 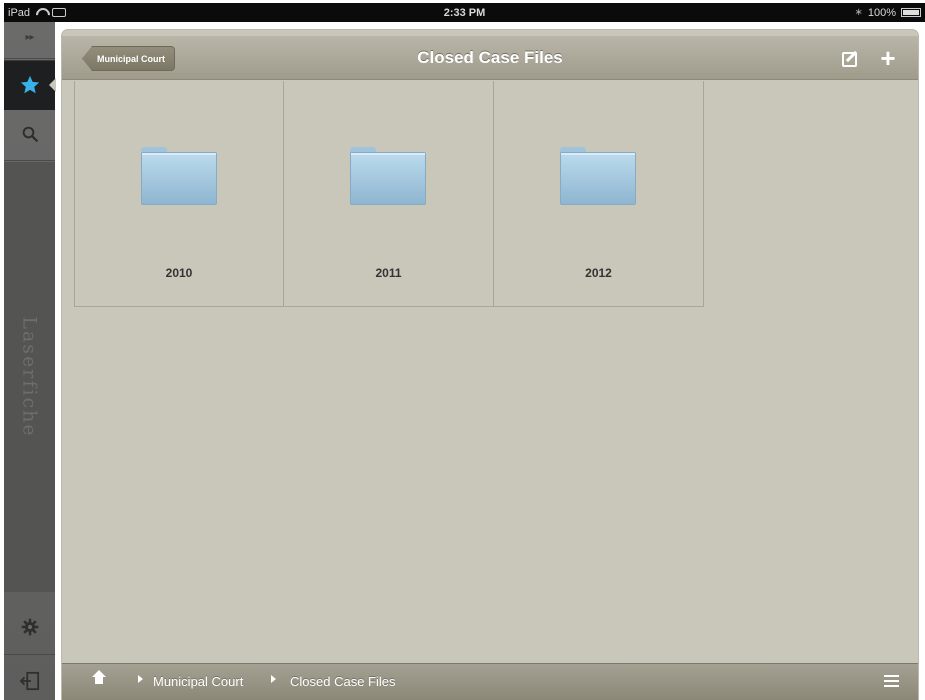 What do you see at coordinates (891, 681) in the screenshot?
I see `list-icon` at bounding box center [891, 681].